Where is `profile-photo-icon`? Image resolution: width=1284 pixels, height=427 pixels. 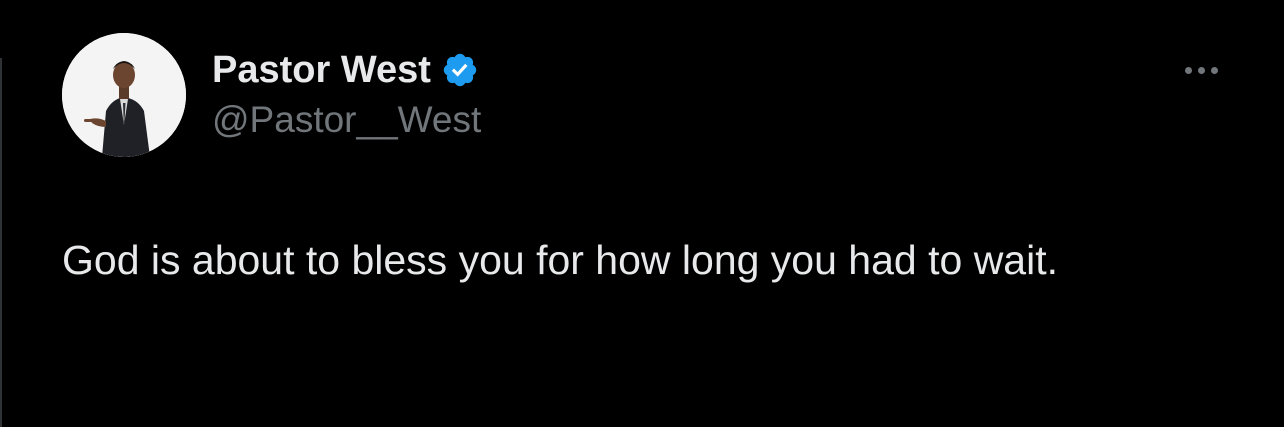 profile-photo-icon is located at coordinates (124, 95).